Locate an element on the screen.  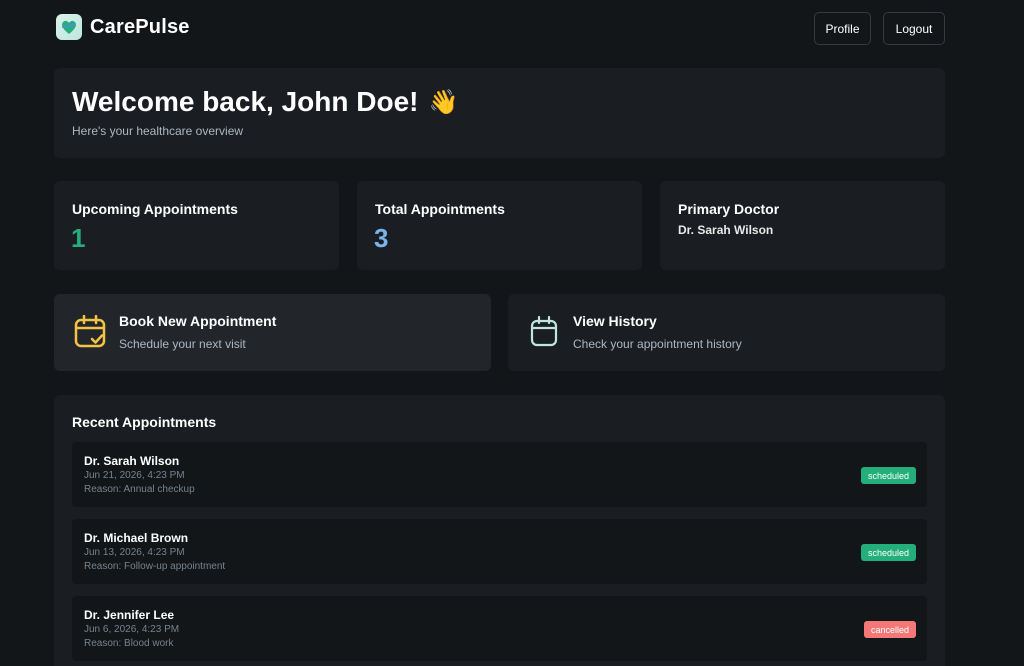
status-badge: cancelled is located at coordinates (889, 629).